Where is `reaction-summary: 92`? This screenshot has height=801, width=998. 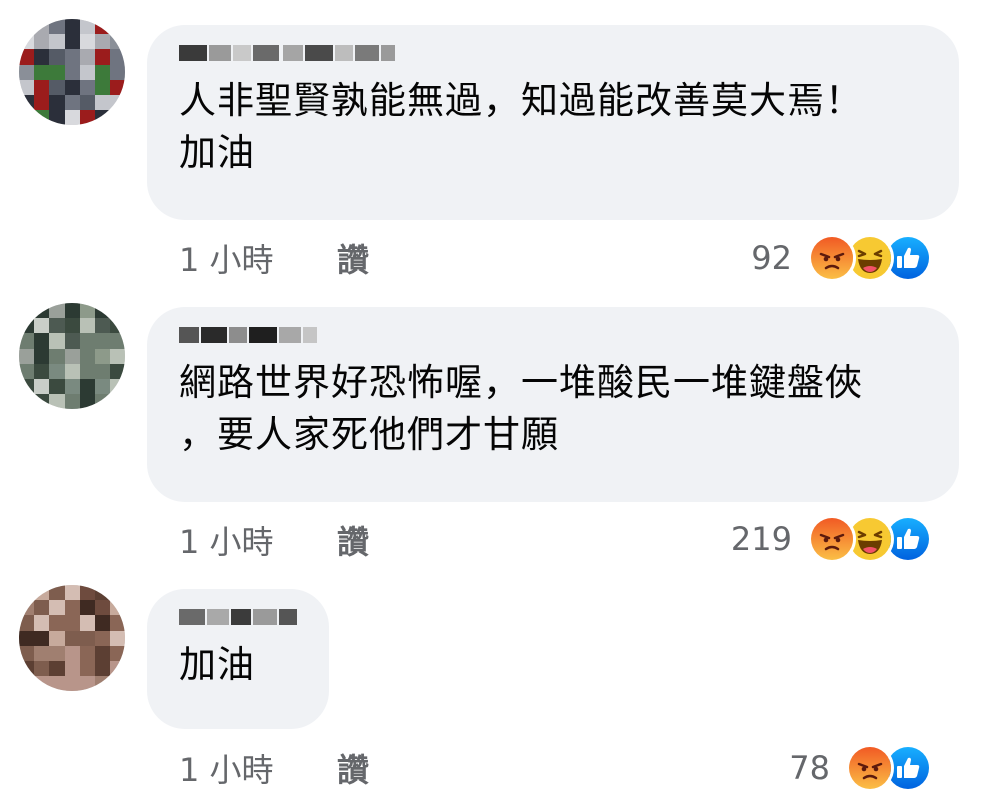 reaction-summary: 92 is located at coordinates (841, 258).